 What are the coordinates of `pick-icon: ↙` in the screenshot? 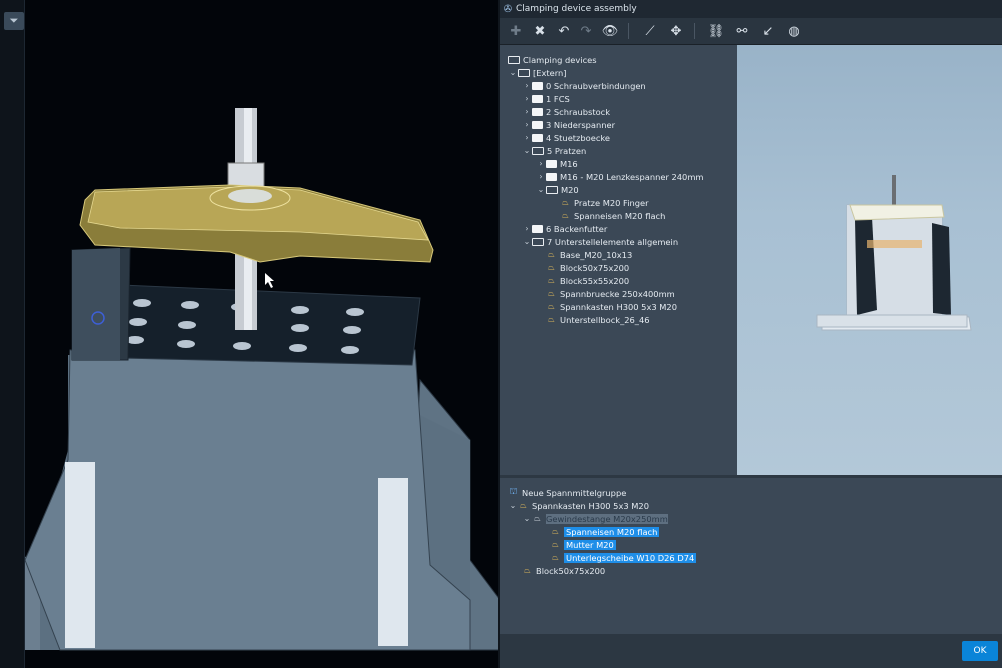 It's located at (768, 31).